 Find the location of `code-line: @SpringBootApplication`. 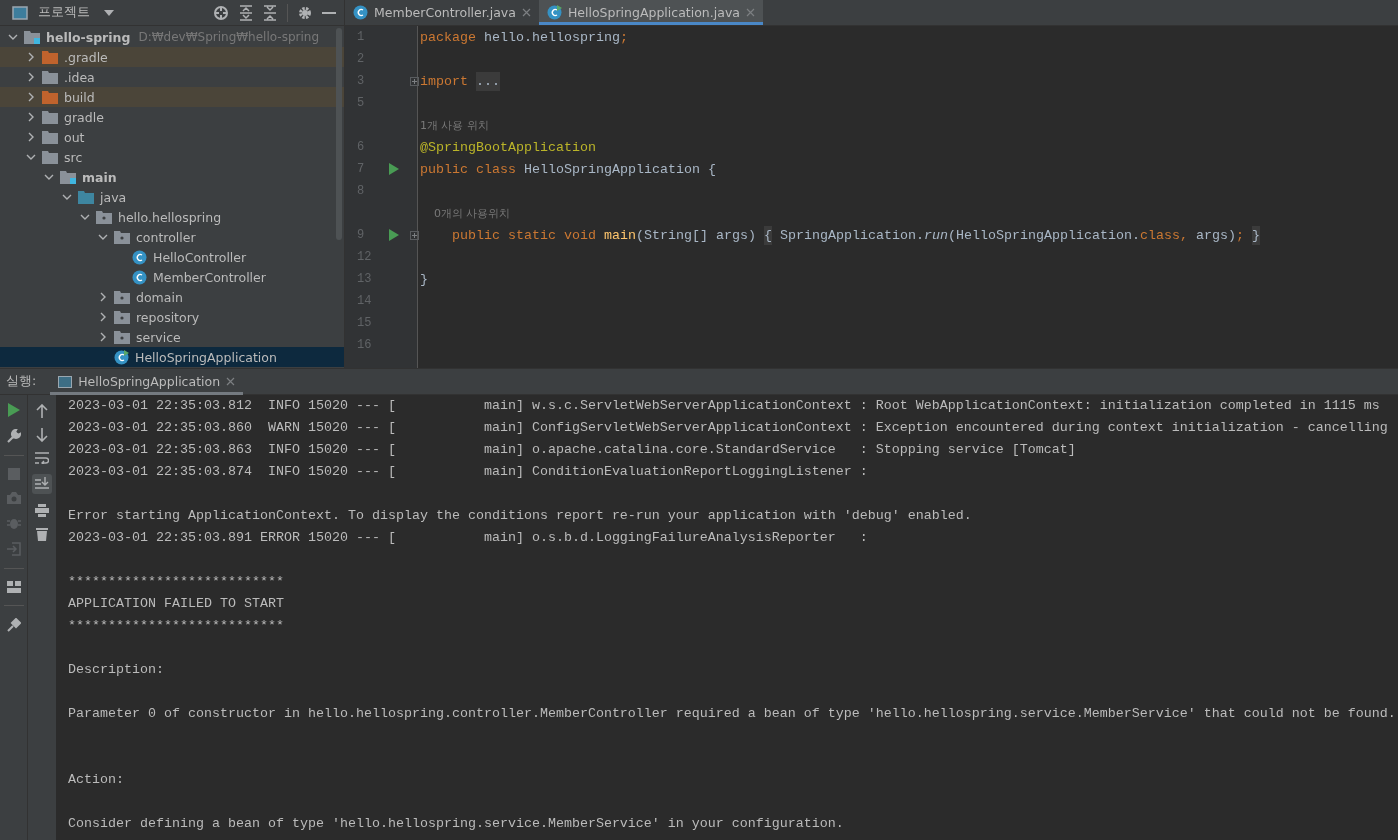

code-line: @SpringBootApplication is located at coordinates (507, 147).